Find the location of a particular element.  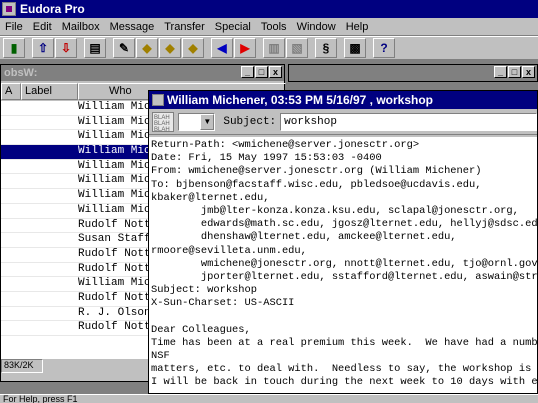

reply-all-icon: ◆ is located at coordinates (170, 48).